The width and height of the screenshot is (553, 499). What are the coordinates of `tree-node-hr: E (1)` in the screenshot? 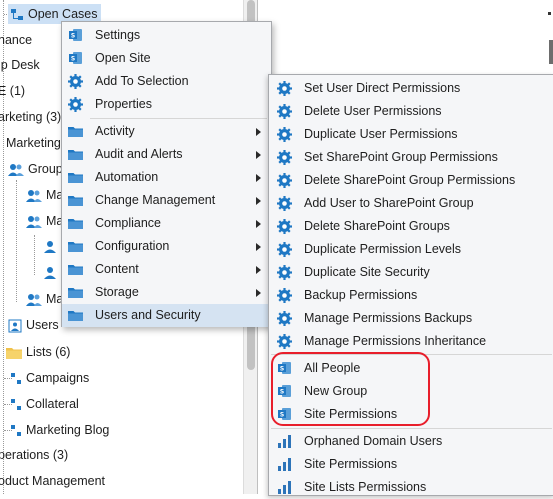 It's located at (12, 91).